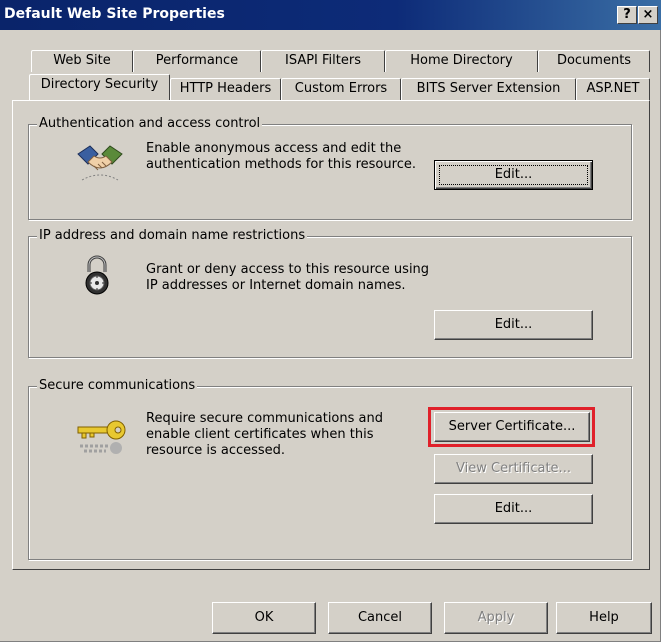 The image size is (661, 642). I want to click on key-icon, so click(101, 437).